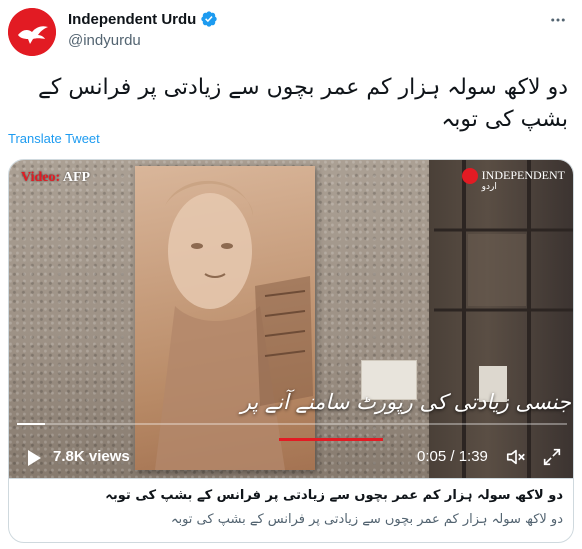 This screenshot has width=582, height=549. I want to click on brand-sub: اردو, so click(489, 187).